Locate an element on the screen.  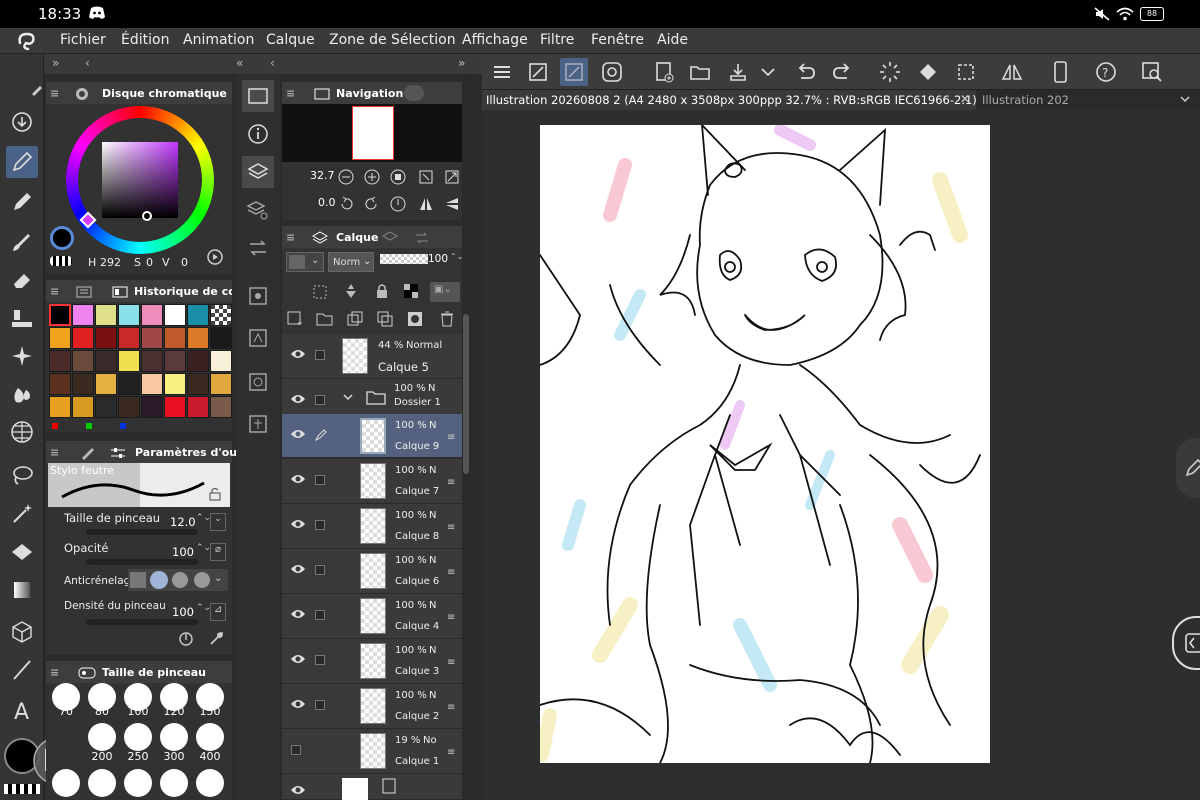
menu-filtre: Filtre is located at coordinates (557, 40).